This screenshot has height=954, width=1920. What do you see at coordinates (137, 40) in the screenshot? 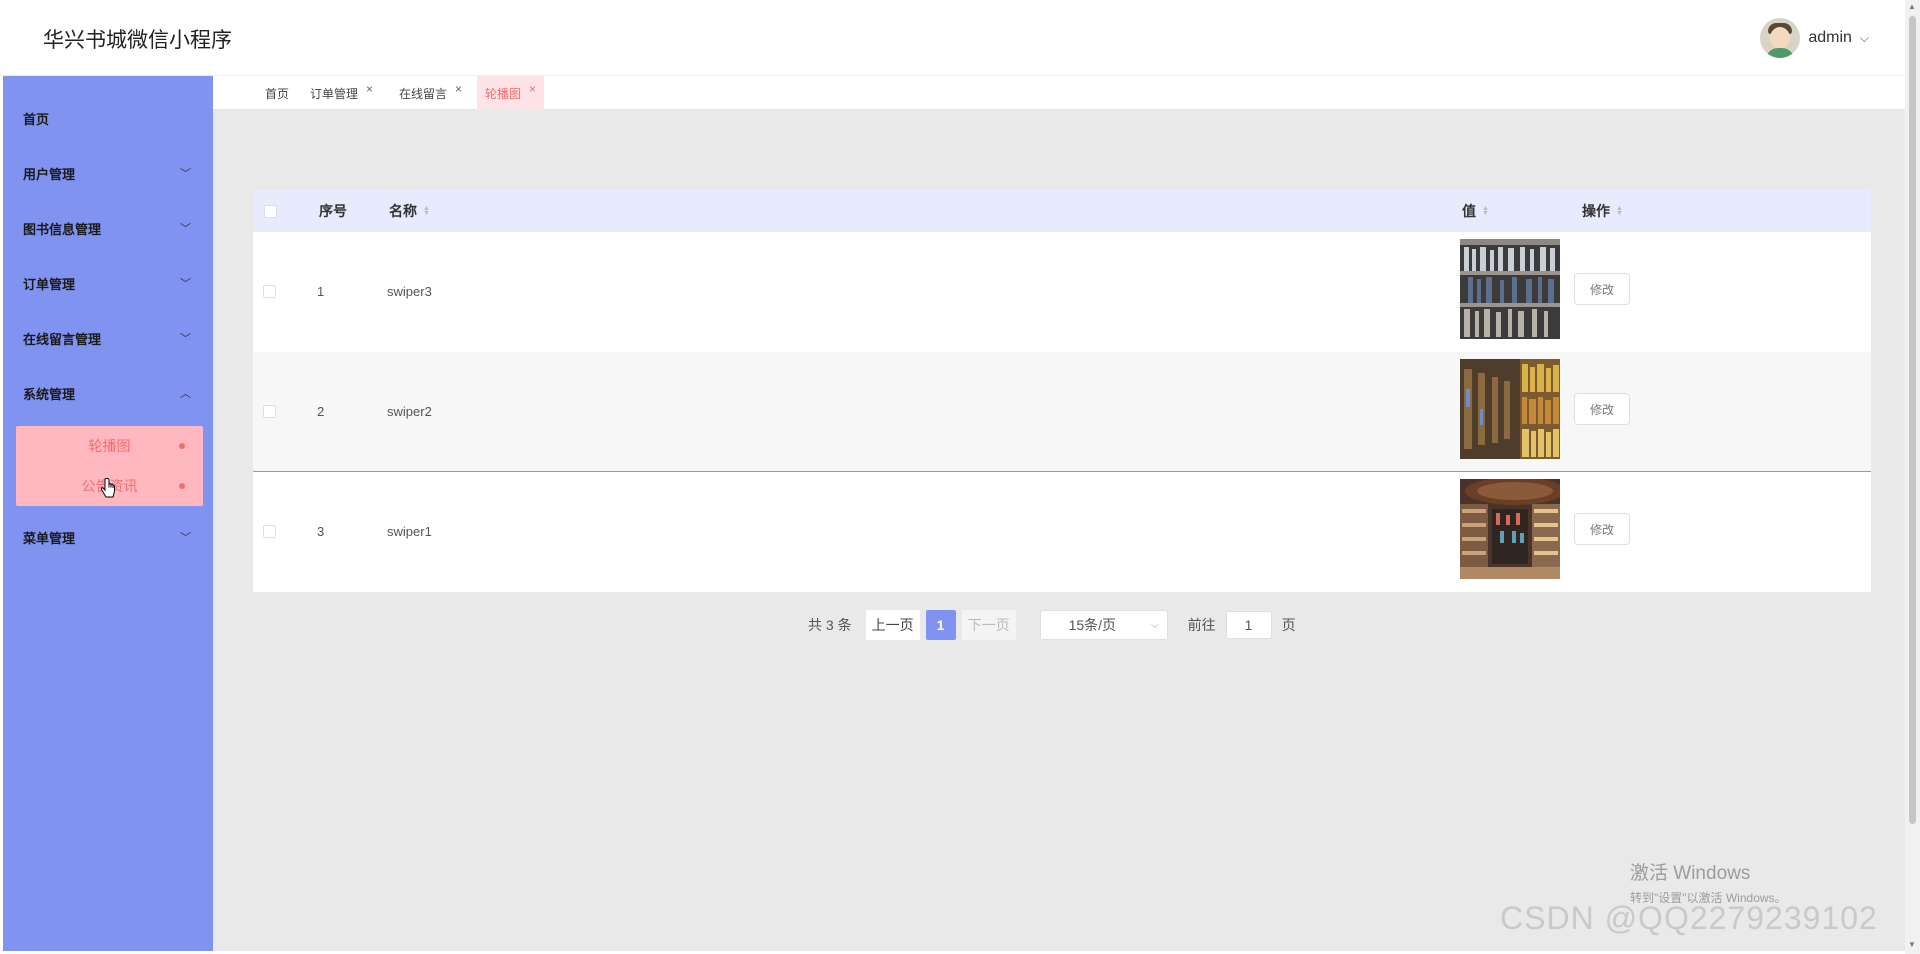
I see `app-title: 华兴书城微信小程序` at bounding box center [137, 40].